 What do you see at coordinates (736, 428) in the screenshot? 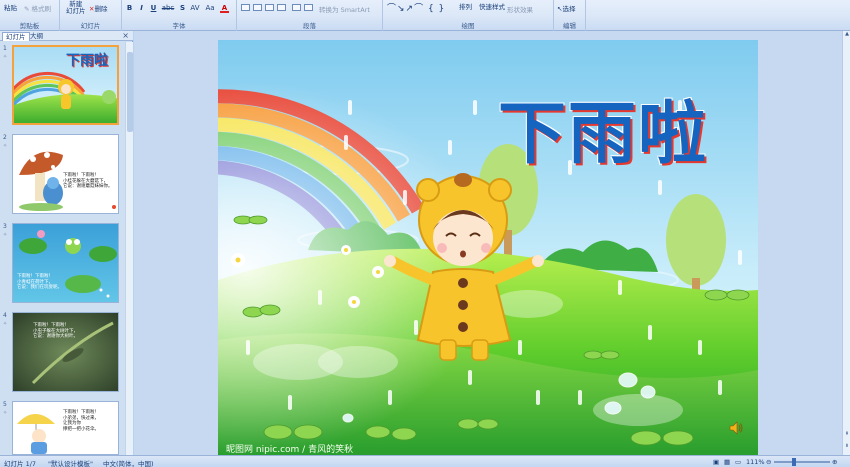
I see `speaker-icon` at bounding box center [736, 428].